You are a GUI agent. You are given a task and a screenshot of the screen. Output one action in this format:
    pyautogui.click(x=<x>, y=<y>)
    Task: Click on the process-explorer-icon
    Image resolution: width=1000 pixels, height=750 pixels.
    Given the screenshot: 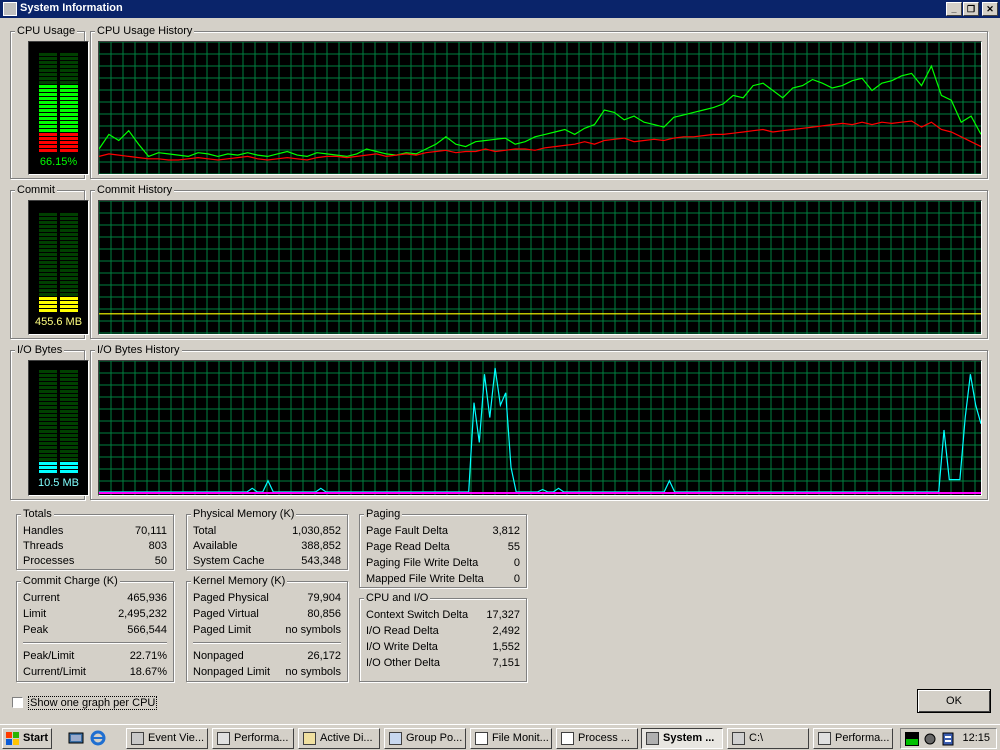 What is the action you would take?
    pyautogui.click(x=567, y=738)
    